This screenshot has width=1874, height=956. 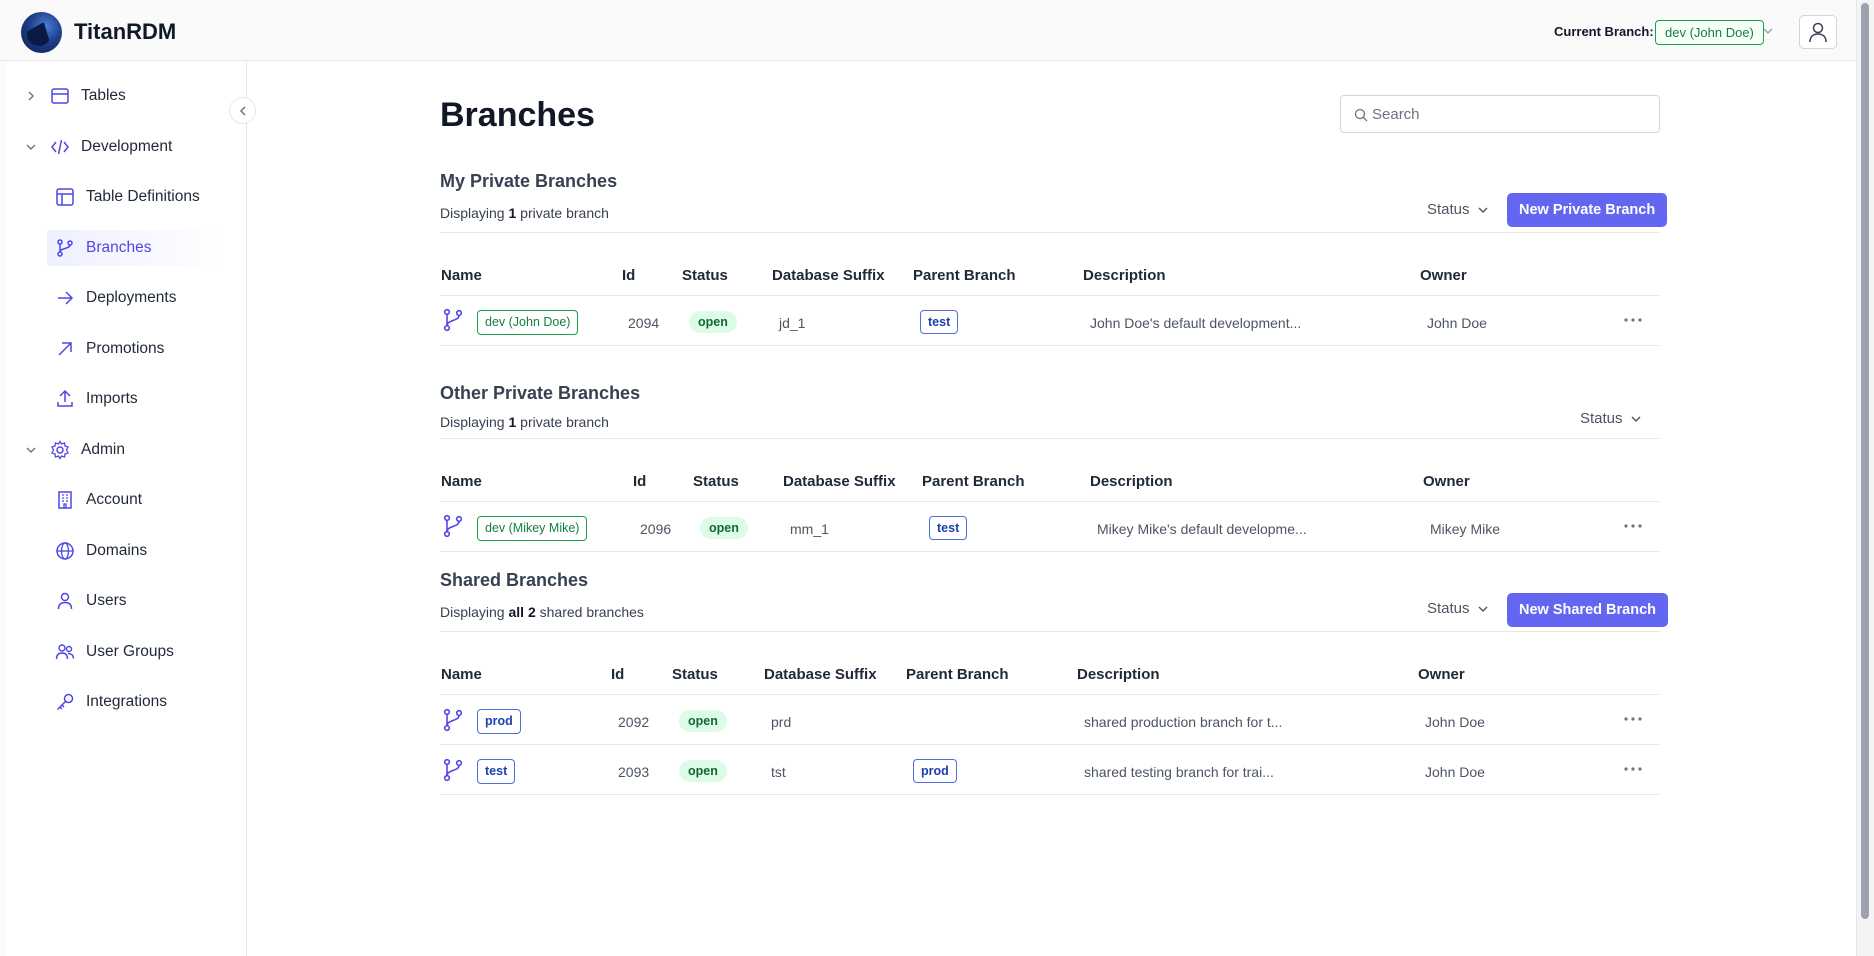 I want to click on branch-id: 2094, so click(x=644, y=323).